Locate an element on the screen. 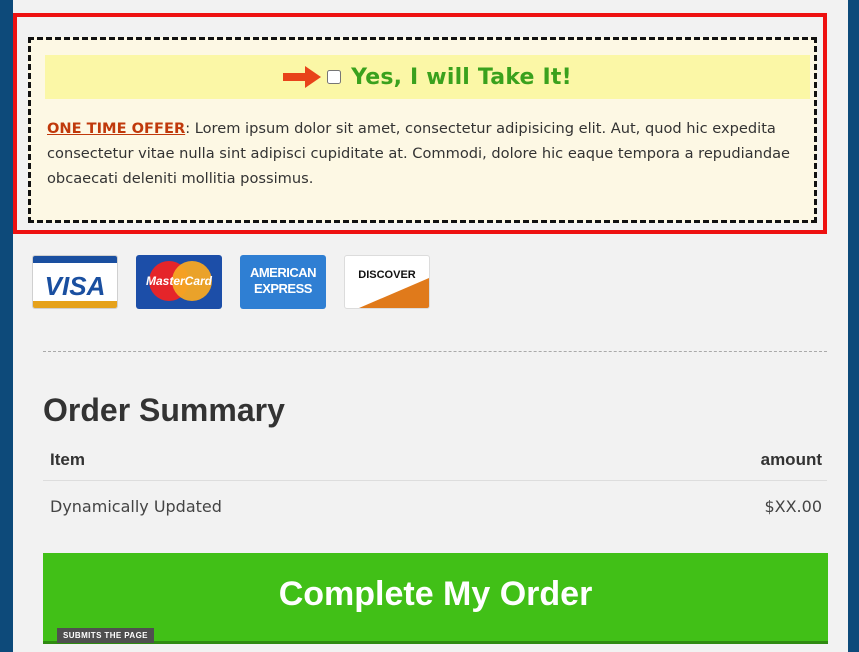 Image resolution: width=859 pixels, height=652 pixels. arrow-right-icon is located at coordinates (302, 77).